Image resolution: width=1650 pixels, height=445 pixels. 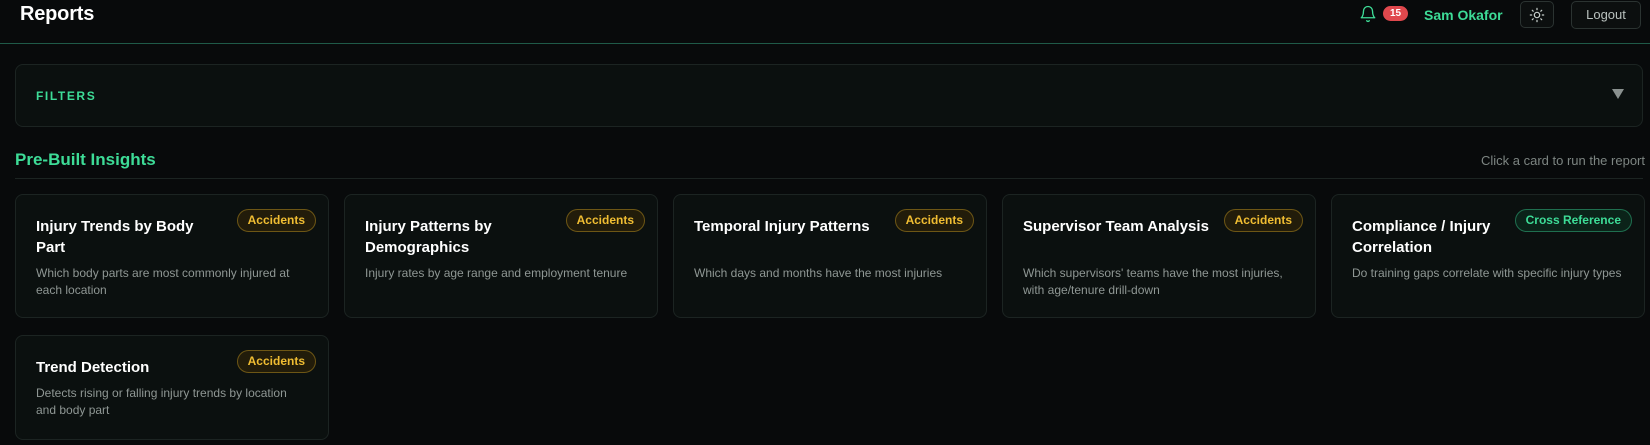 I want to click on card-title: Trend Detection, so click(x=93, y=367).